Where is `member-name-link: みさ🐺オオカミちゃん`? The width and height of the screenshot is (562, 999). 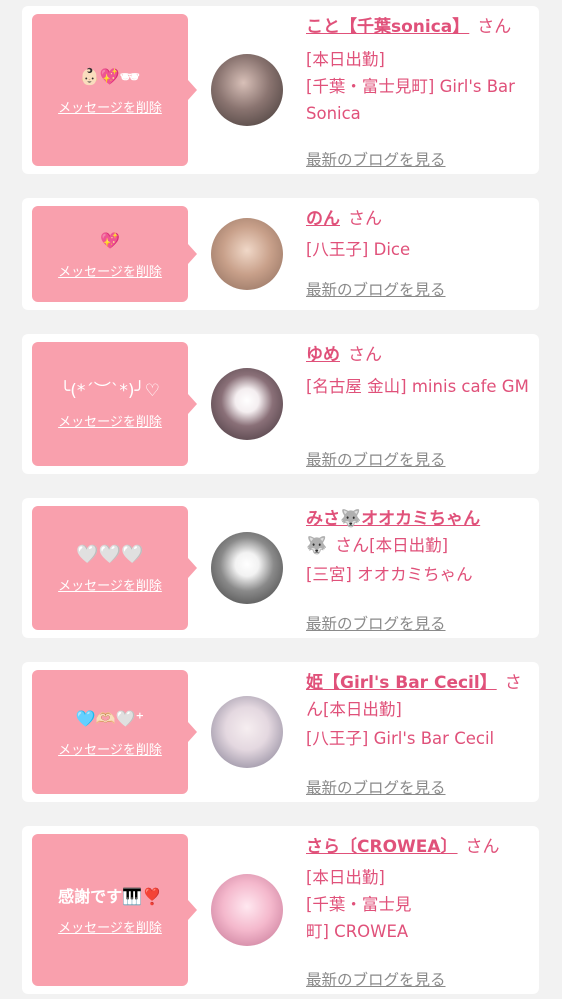
member-name-link: みさ🐺オオカミちゃん is located at coordinates (393, 519).